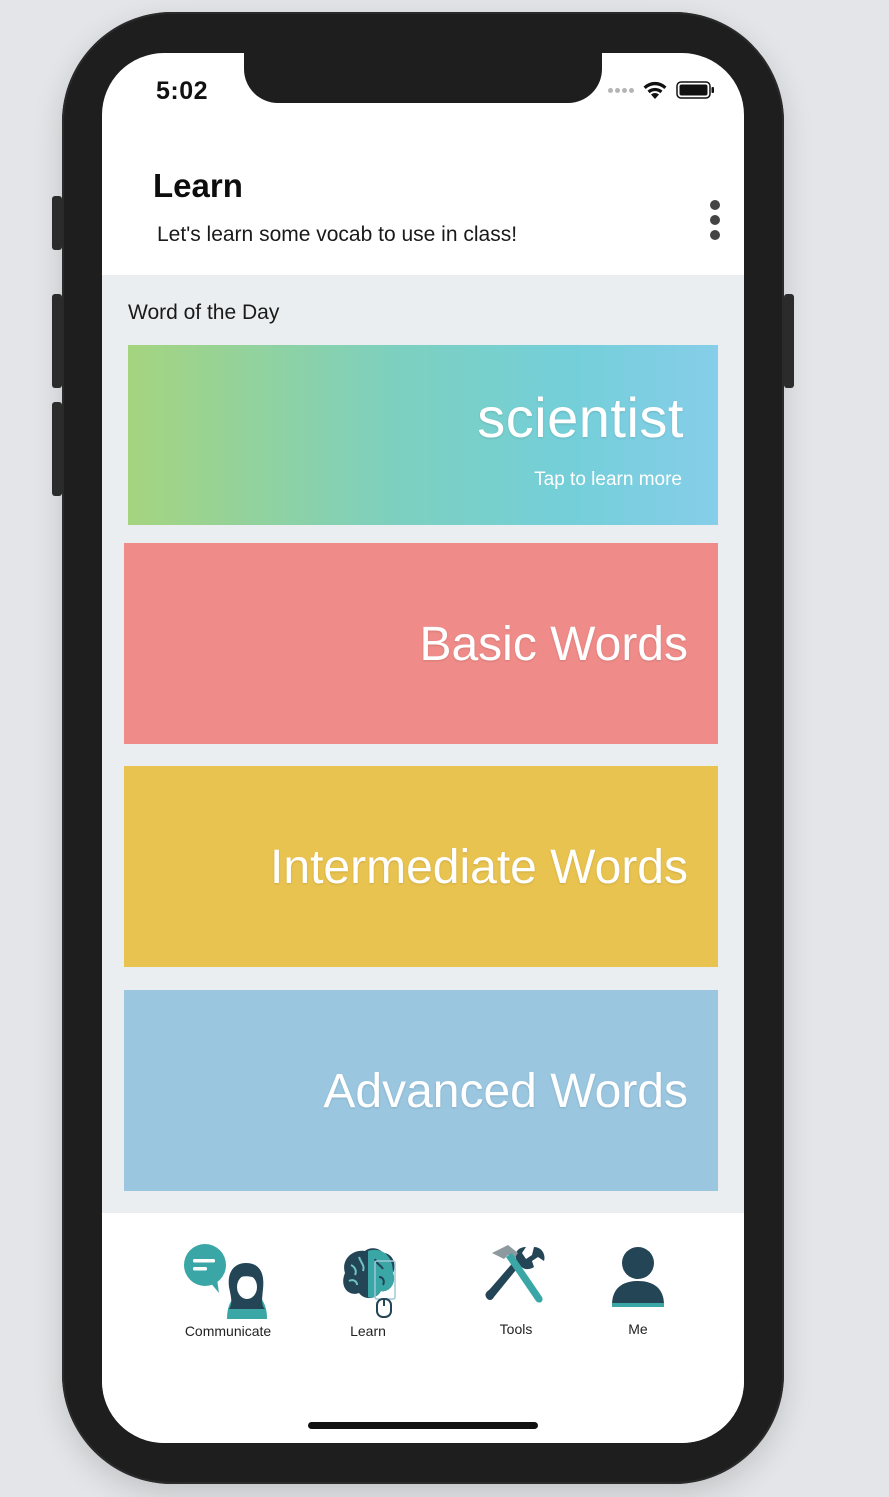 The height and width of the screenshot is (1497, 889). I want to click on status-time: 5:02, so click(182, 91).